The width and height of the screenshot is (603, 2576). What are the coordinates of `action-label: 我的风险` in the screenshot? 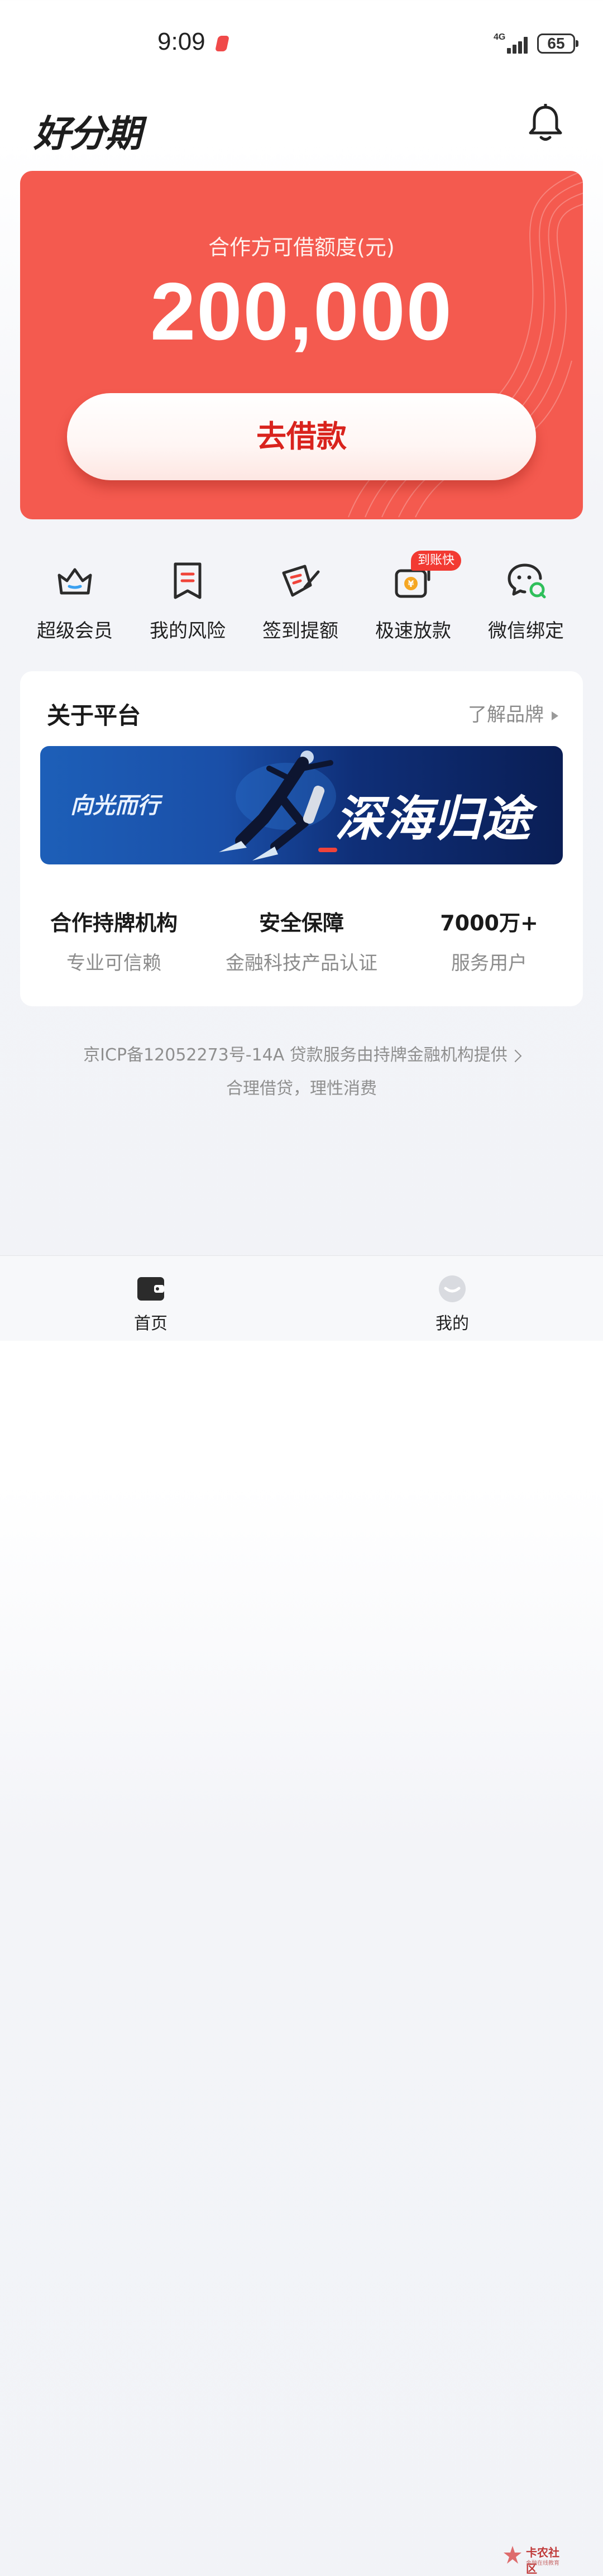 It's located at (188, 631).